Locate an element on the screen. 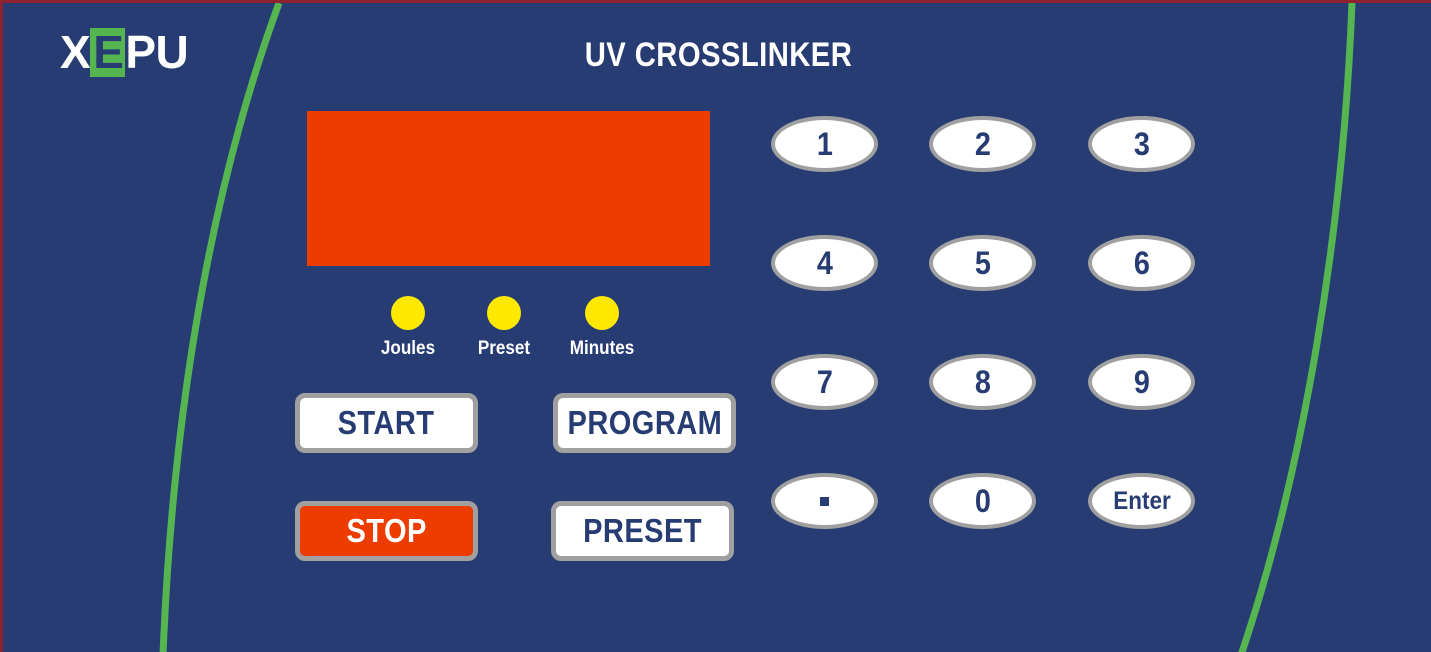 The height and width of the screenshot is (652, 1431). indicator-label: Preset is located at coordinates (504, 348).